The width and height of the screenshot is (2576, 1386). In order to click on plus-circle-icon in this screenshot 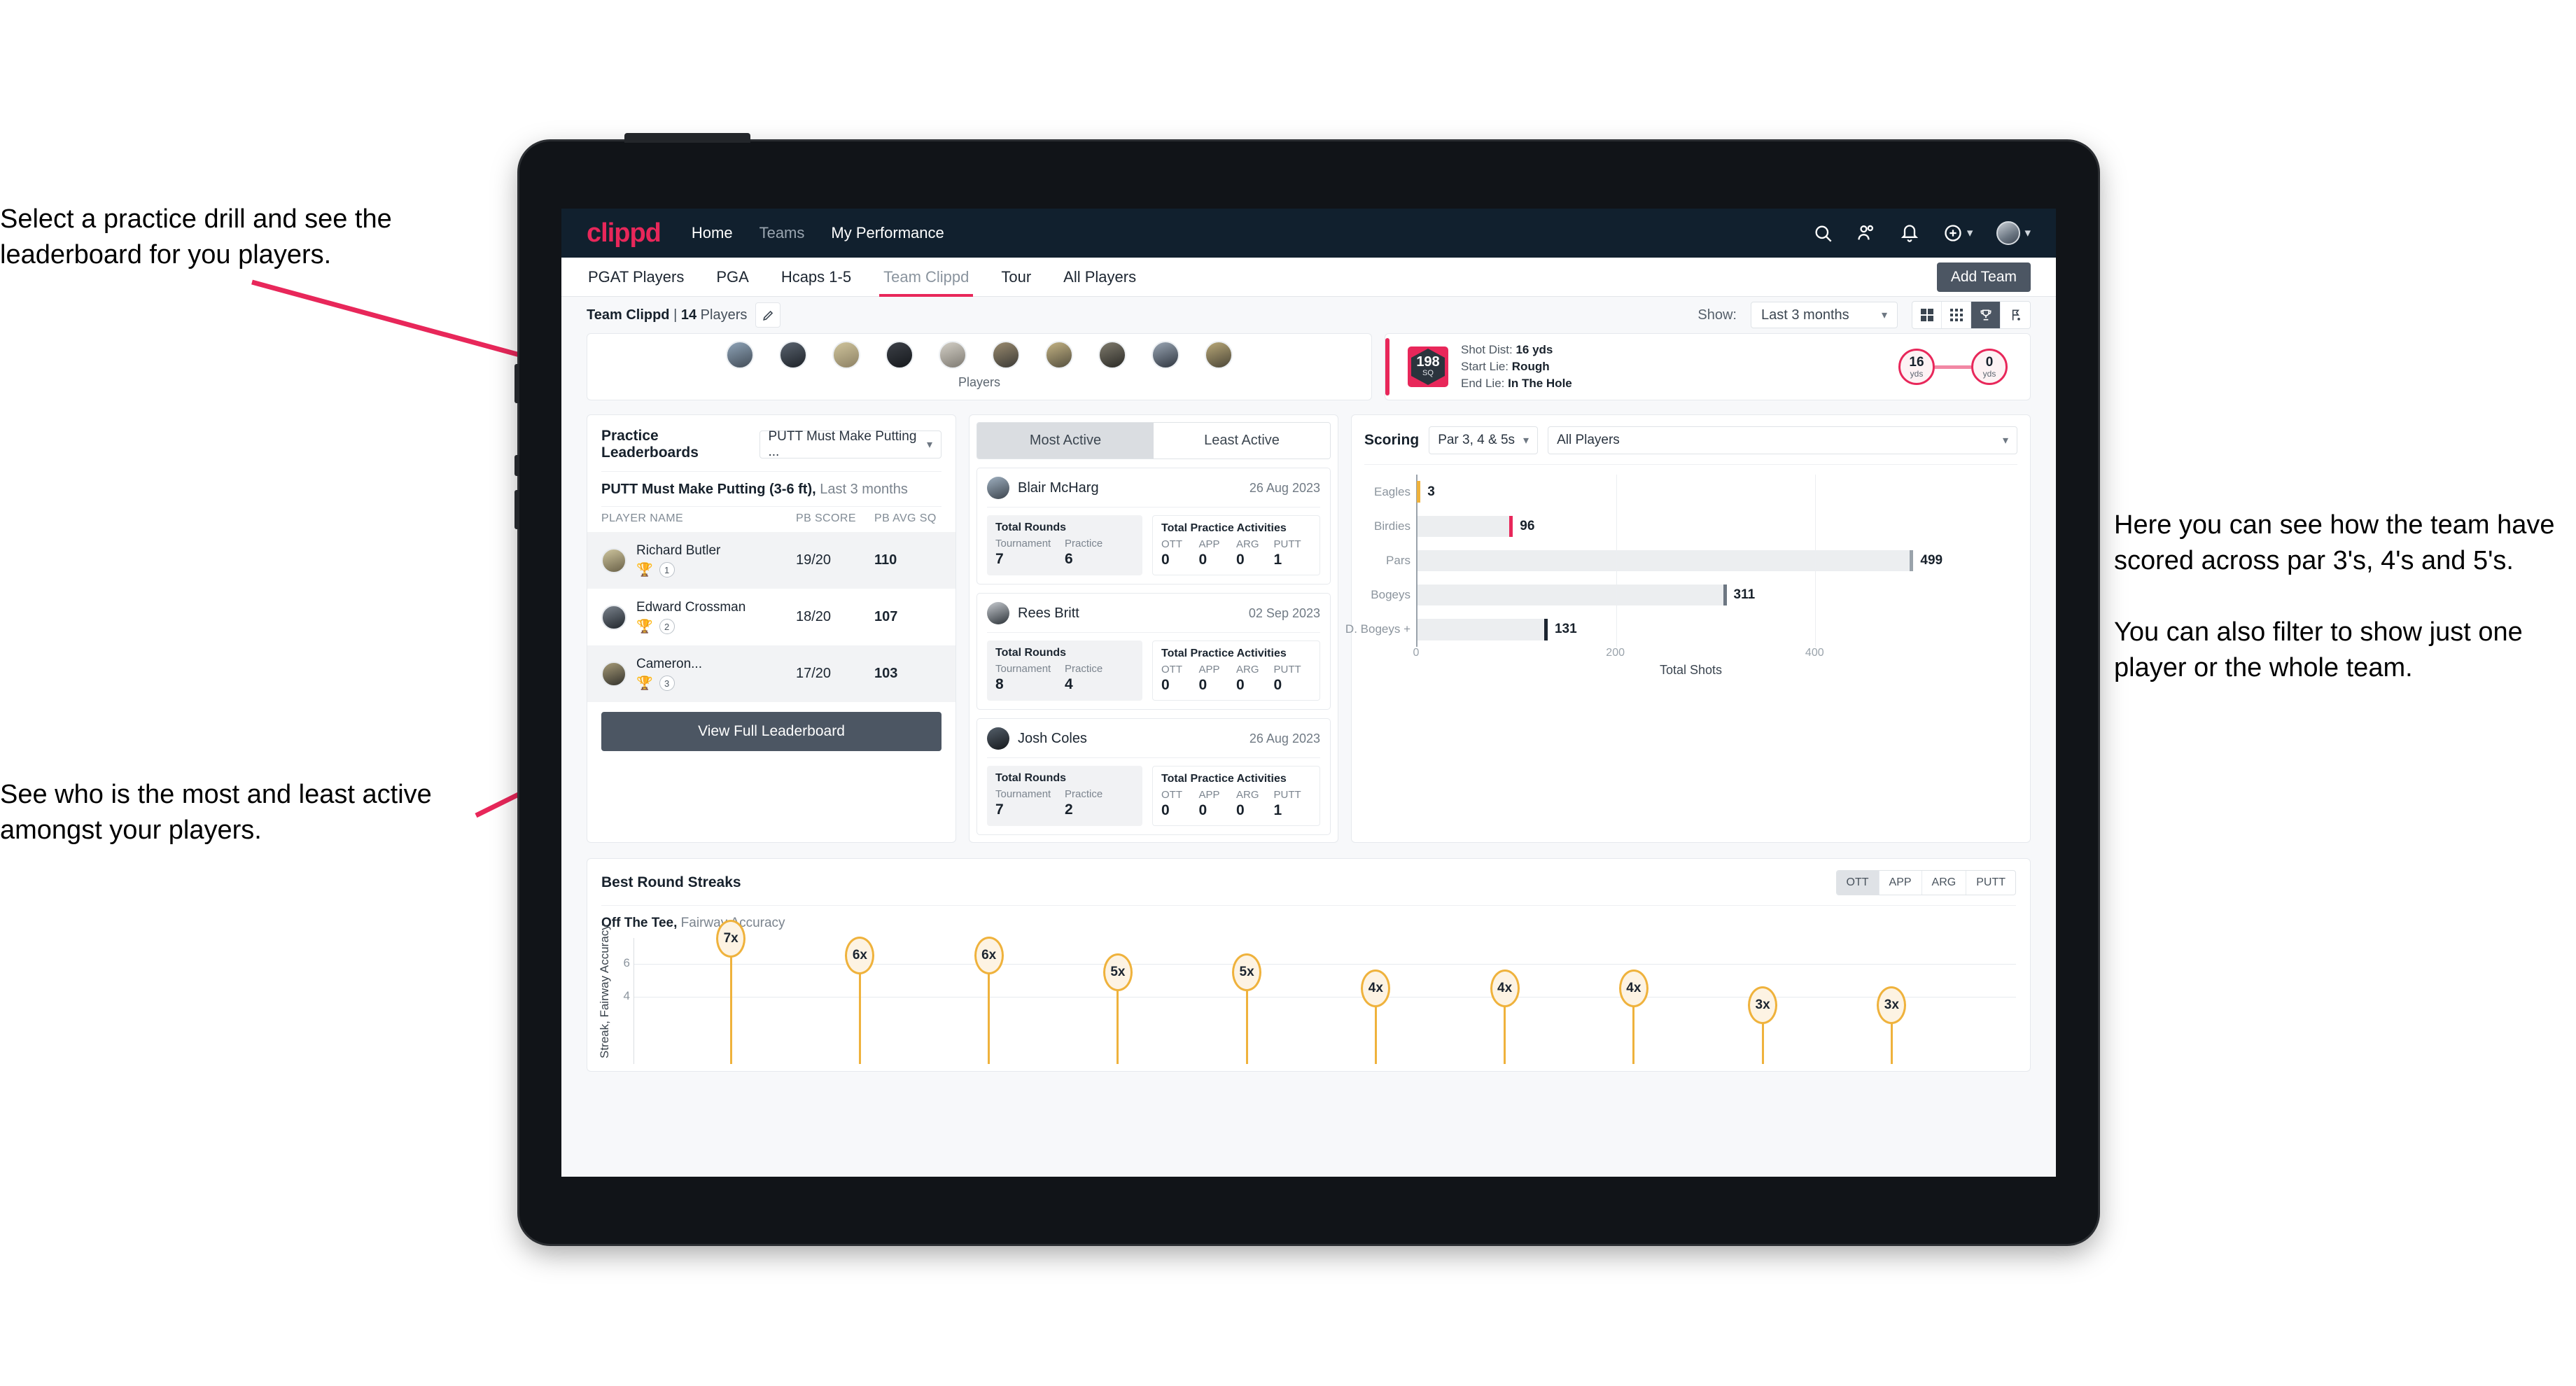, I will do `click(1953, 233)`.